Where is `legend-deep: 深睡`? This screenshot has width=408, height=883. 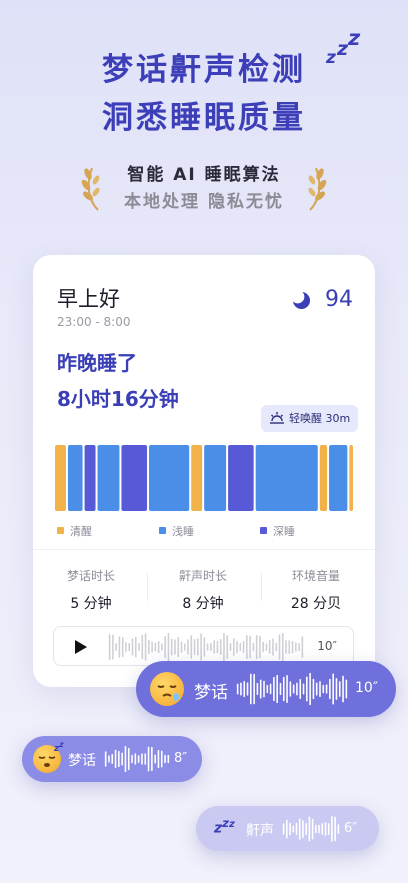
legend-deep: 深睡 is located at coordinates (277, 531).